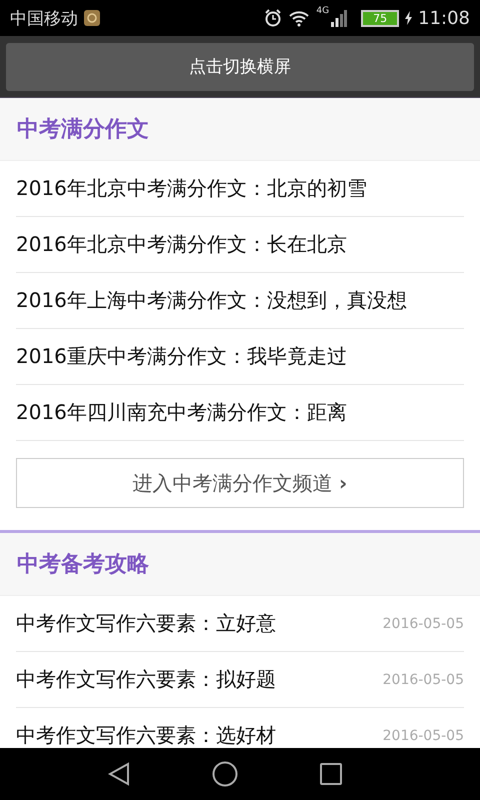 The width and height of the screenshot is (480, 800). I want to click on article-title: 2016年上海中考满分作文：没想到，真没想, so click(211, 300).